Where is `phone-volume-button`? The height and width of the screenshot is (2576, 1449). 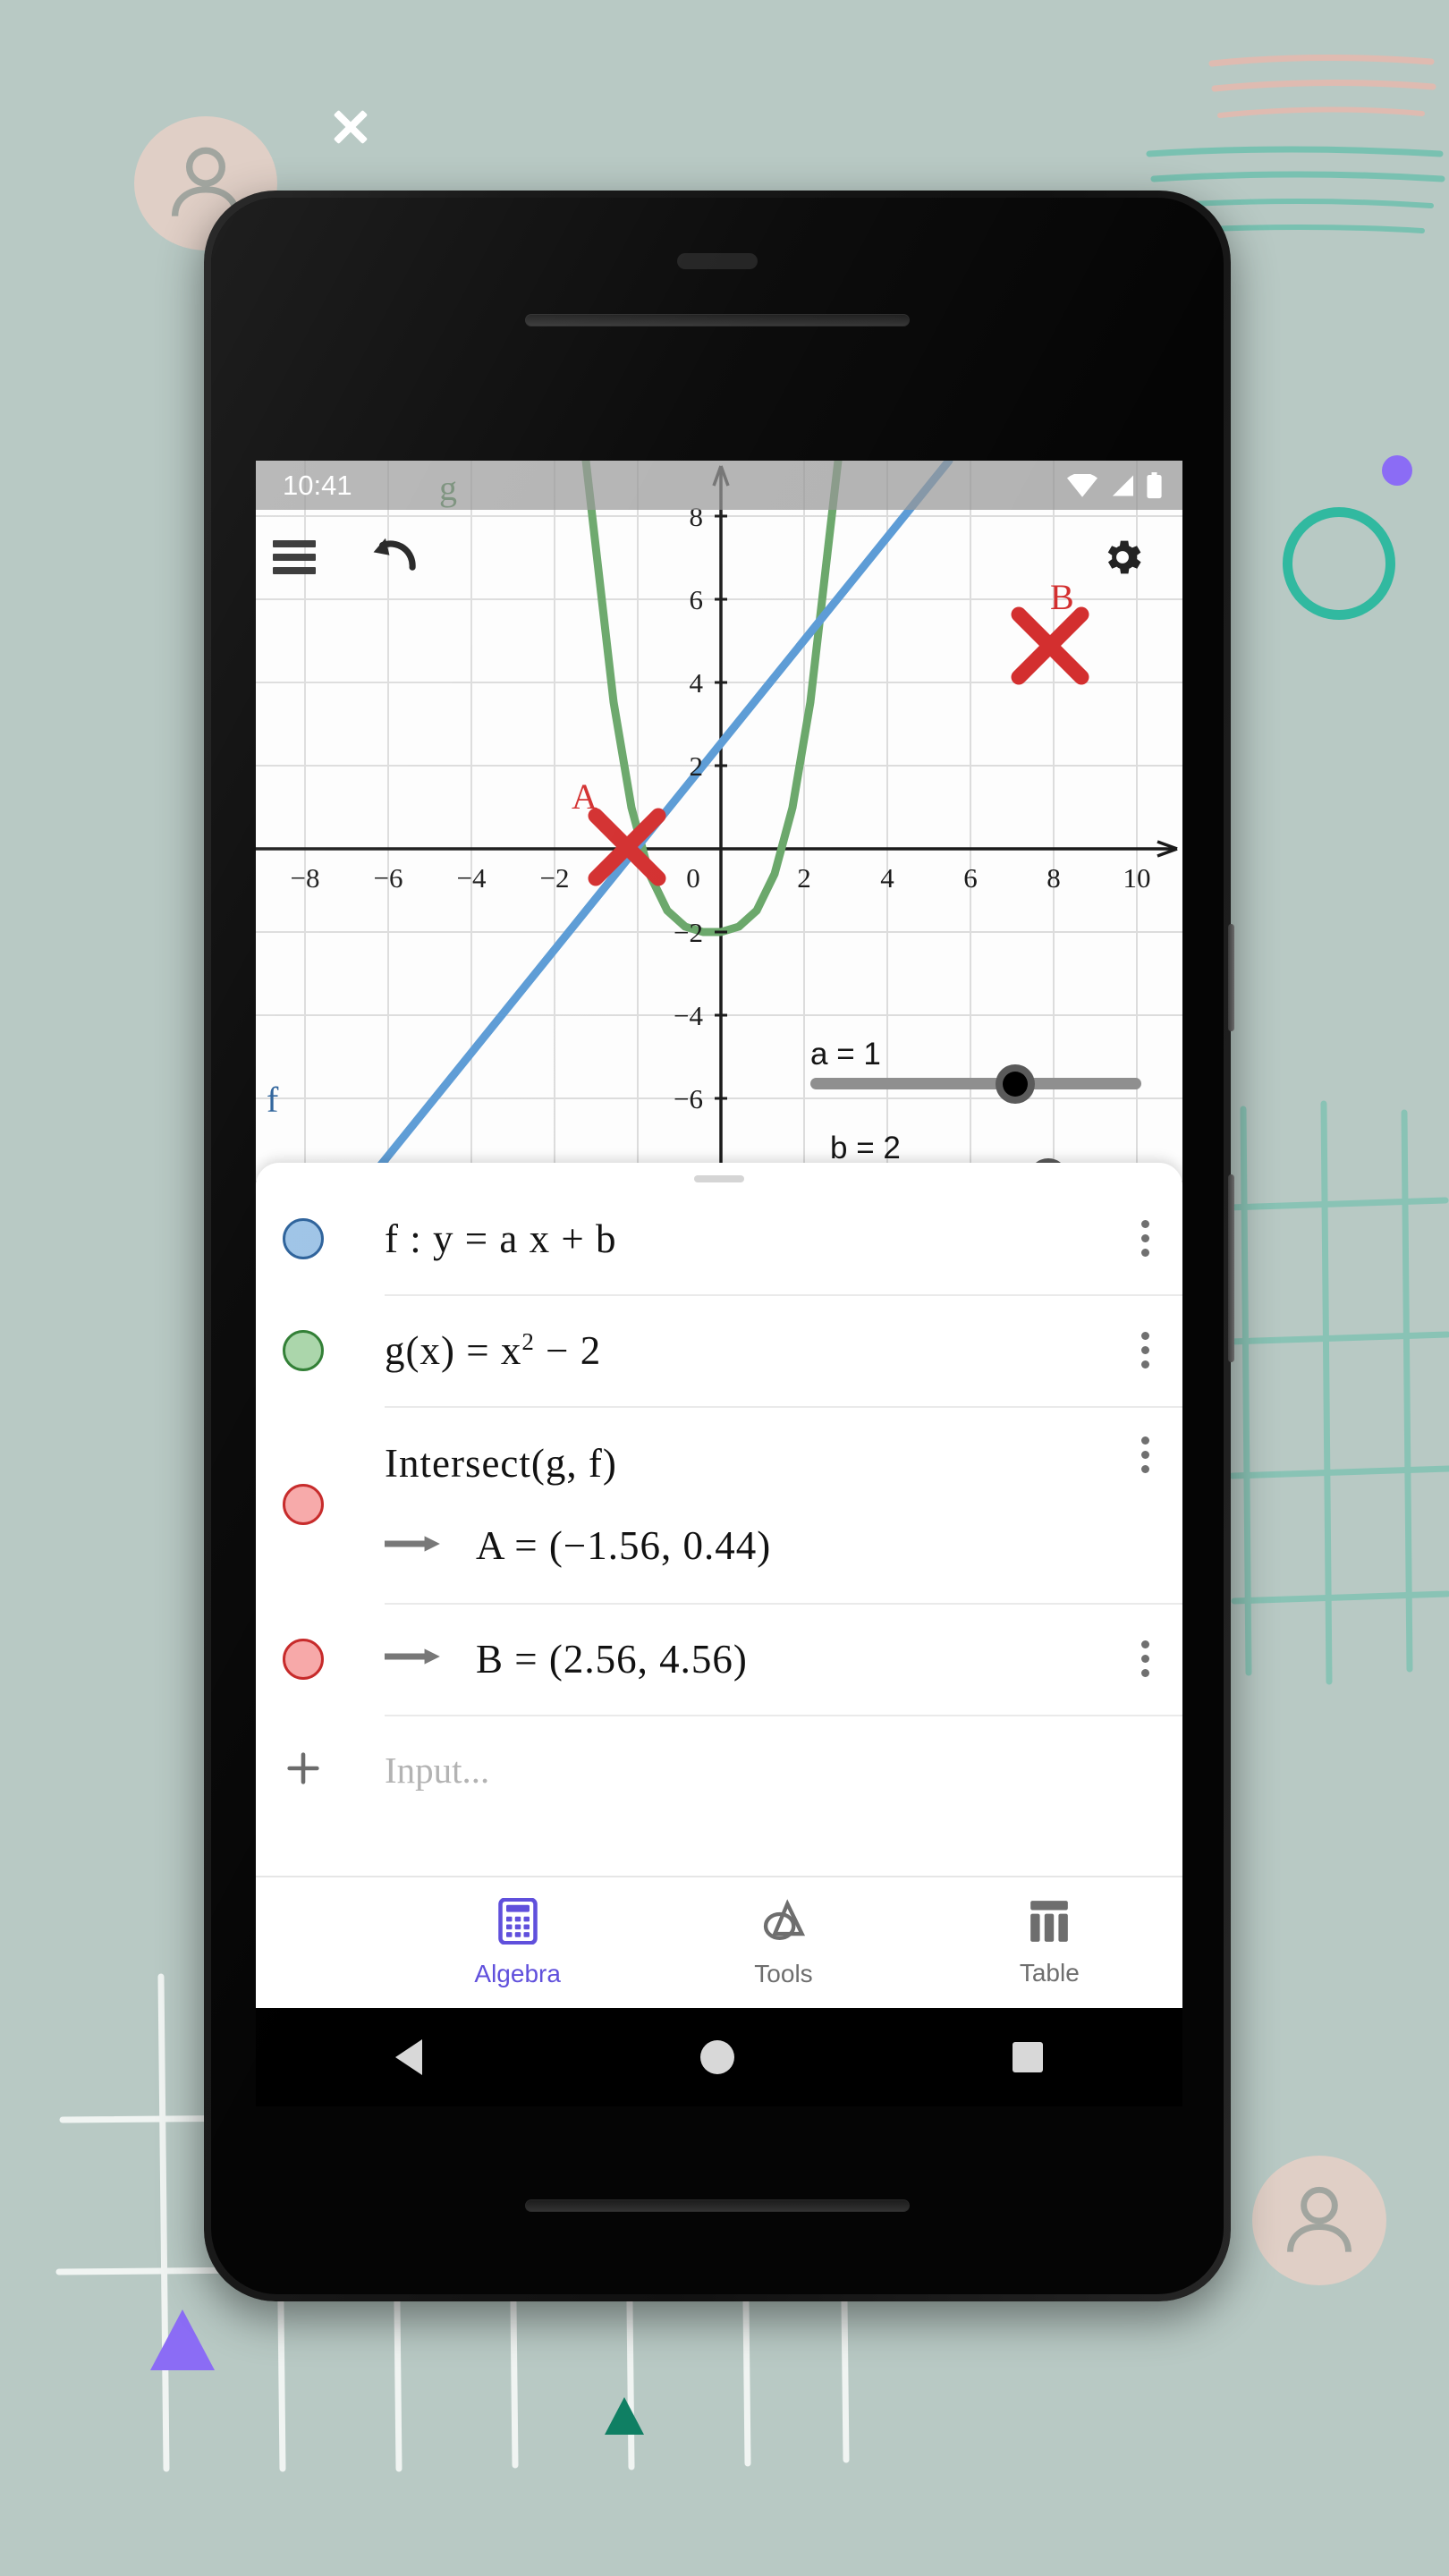 phone-volume-button is located at coordinates (1231, 1268).